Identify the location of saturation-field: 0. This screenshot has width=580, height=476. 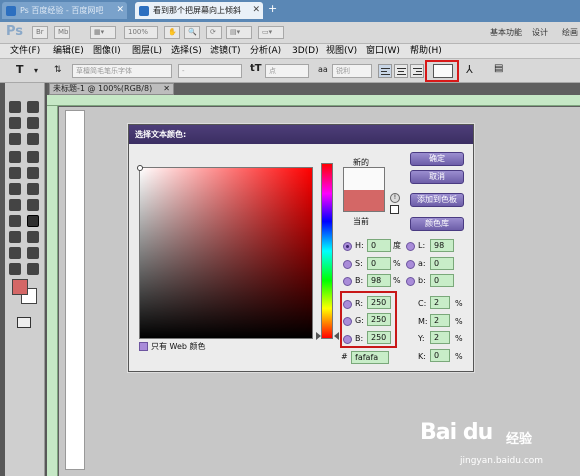
(379, 263).